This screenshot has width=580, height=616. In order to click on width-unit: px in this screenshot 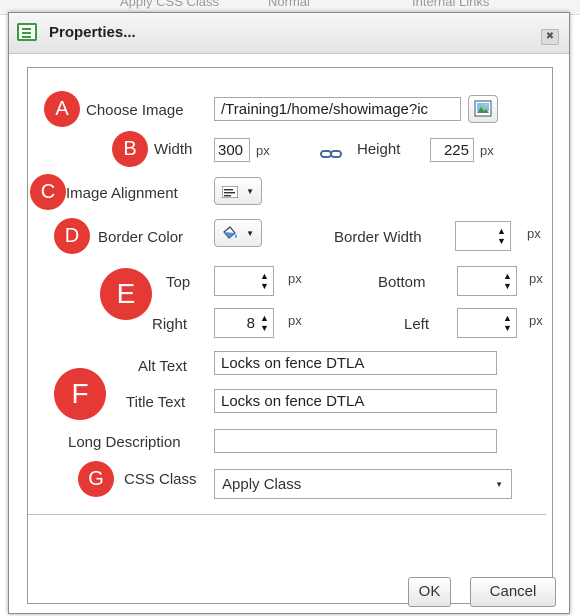, I will do `click(263, 150)`.